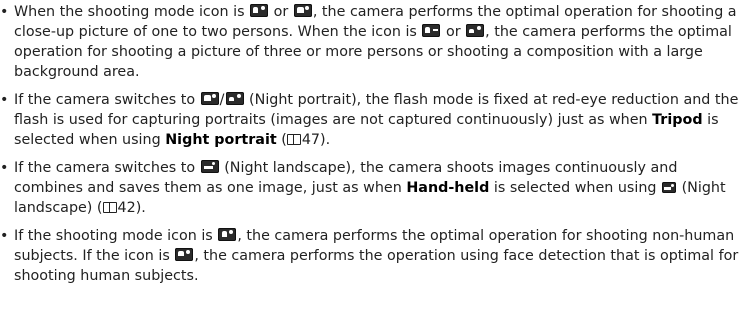 This screenshot has height=310, width=746. I want to click on portrait-closeup-backlit-icon, so click(302, 10).